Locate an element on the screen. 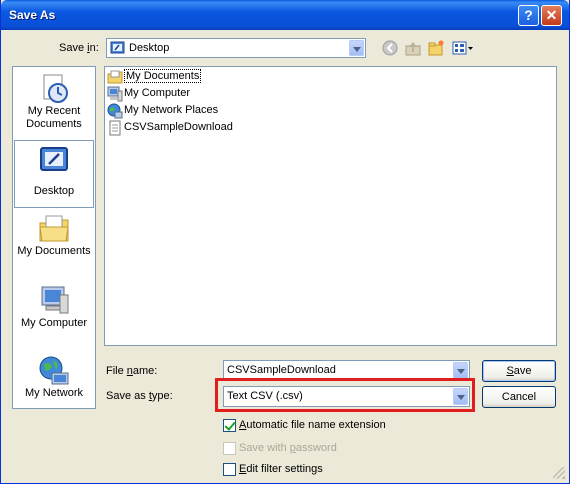 This screenshot has height=485, width=570. close-button: ✕ is located at coordinates (551, 15).